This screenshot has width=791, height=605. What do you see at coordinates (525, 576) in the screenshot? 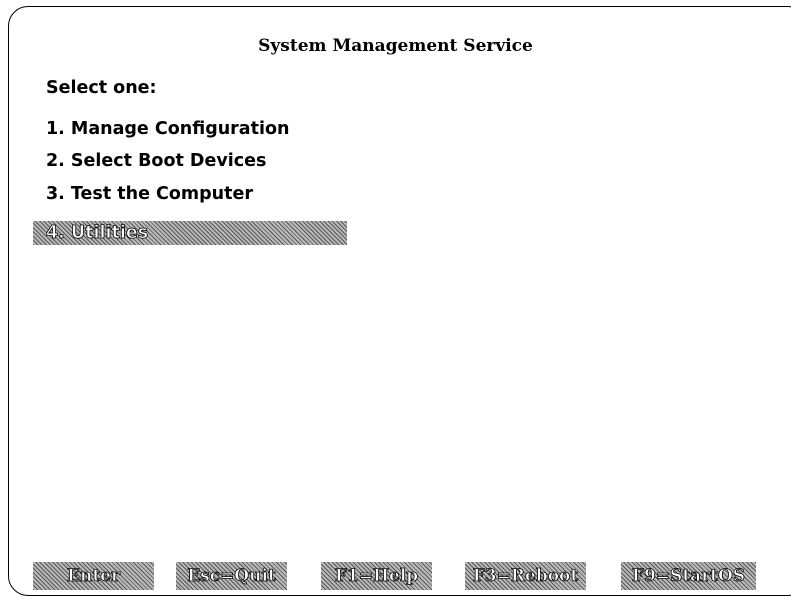
I see `f3-reboot-button: F3=Reboot` at bounding box center [525, 576].